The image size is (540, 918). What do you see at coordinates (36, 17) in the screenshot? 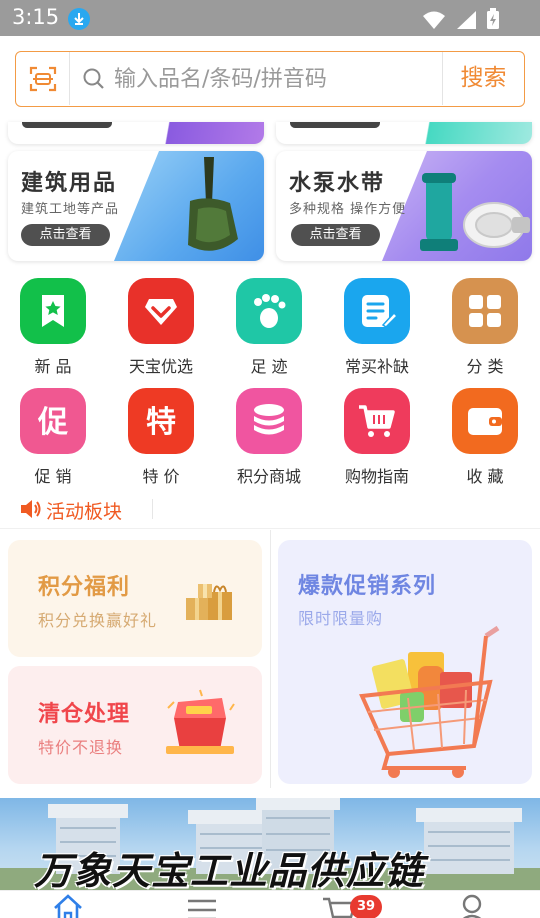
I see `status-time: 3:15` at bounding box center [36, 17].